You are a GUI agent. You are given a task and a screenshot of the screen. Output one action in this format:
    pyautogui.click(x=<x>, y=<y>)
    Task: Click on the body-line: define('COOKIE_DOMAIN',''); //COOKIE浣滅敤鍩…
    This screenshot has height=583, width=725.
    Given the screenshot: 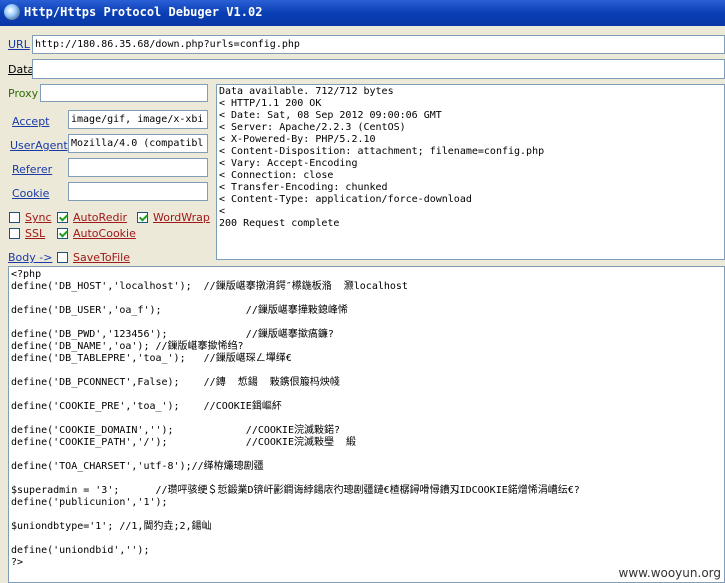 What is the action you would take?
    pyautogui.click(x=175, y=430)
    